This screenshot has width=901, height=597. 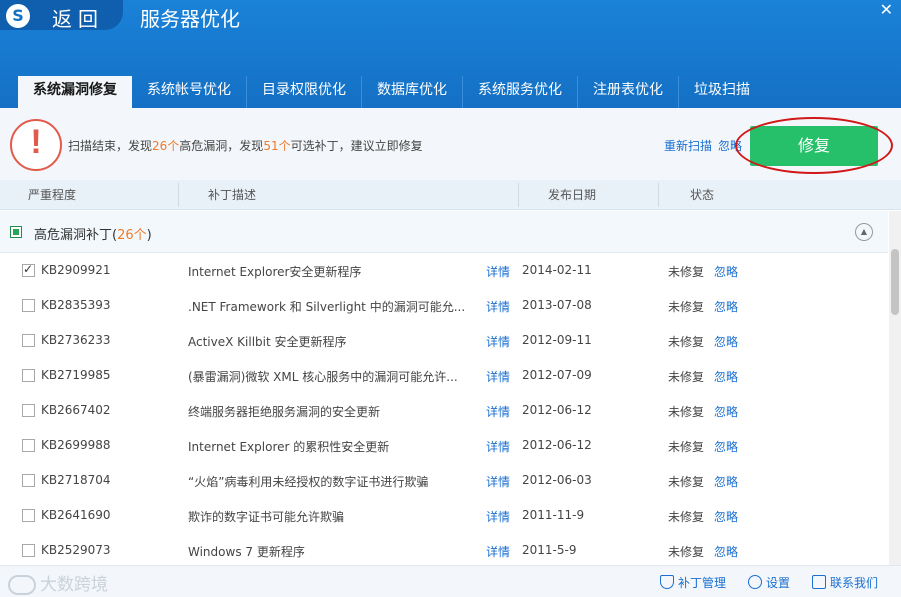 What do you see at coordinates (189, 92) in the screenshot?
I see `tab-account-optimize: 系统帐号优化` at bounding box center [189, 92].